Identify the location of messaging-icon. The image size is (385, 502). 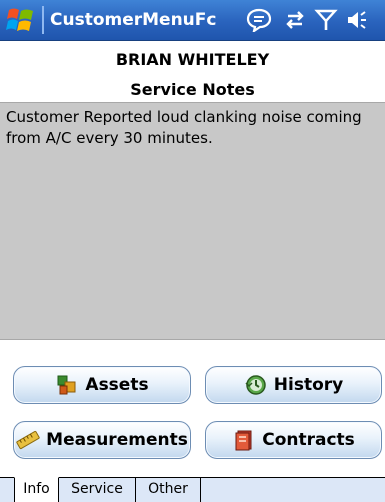
(259, 20).